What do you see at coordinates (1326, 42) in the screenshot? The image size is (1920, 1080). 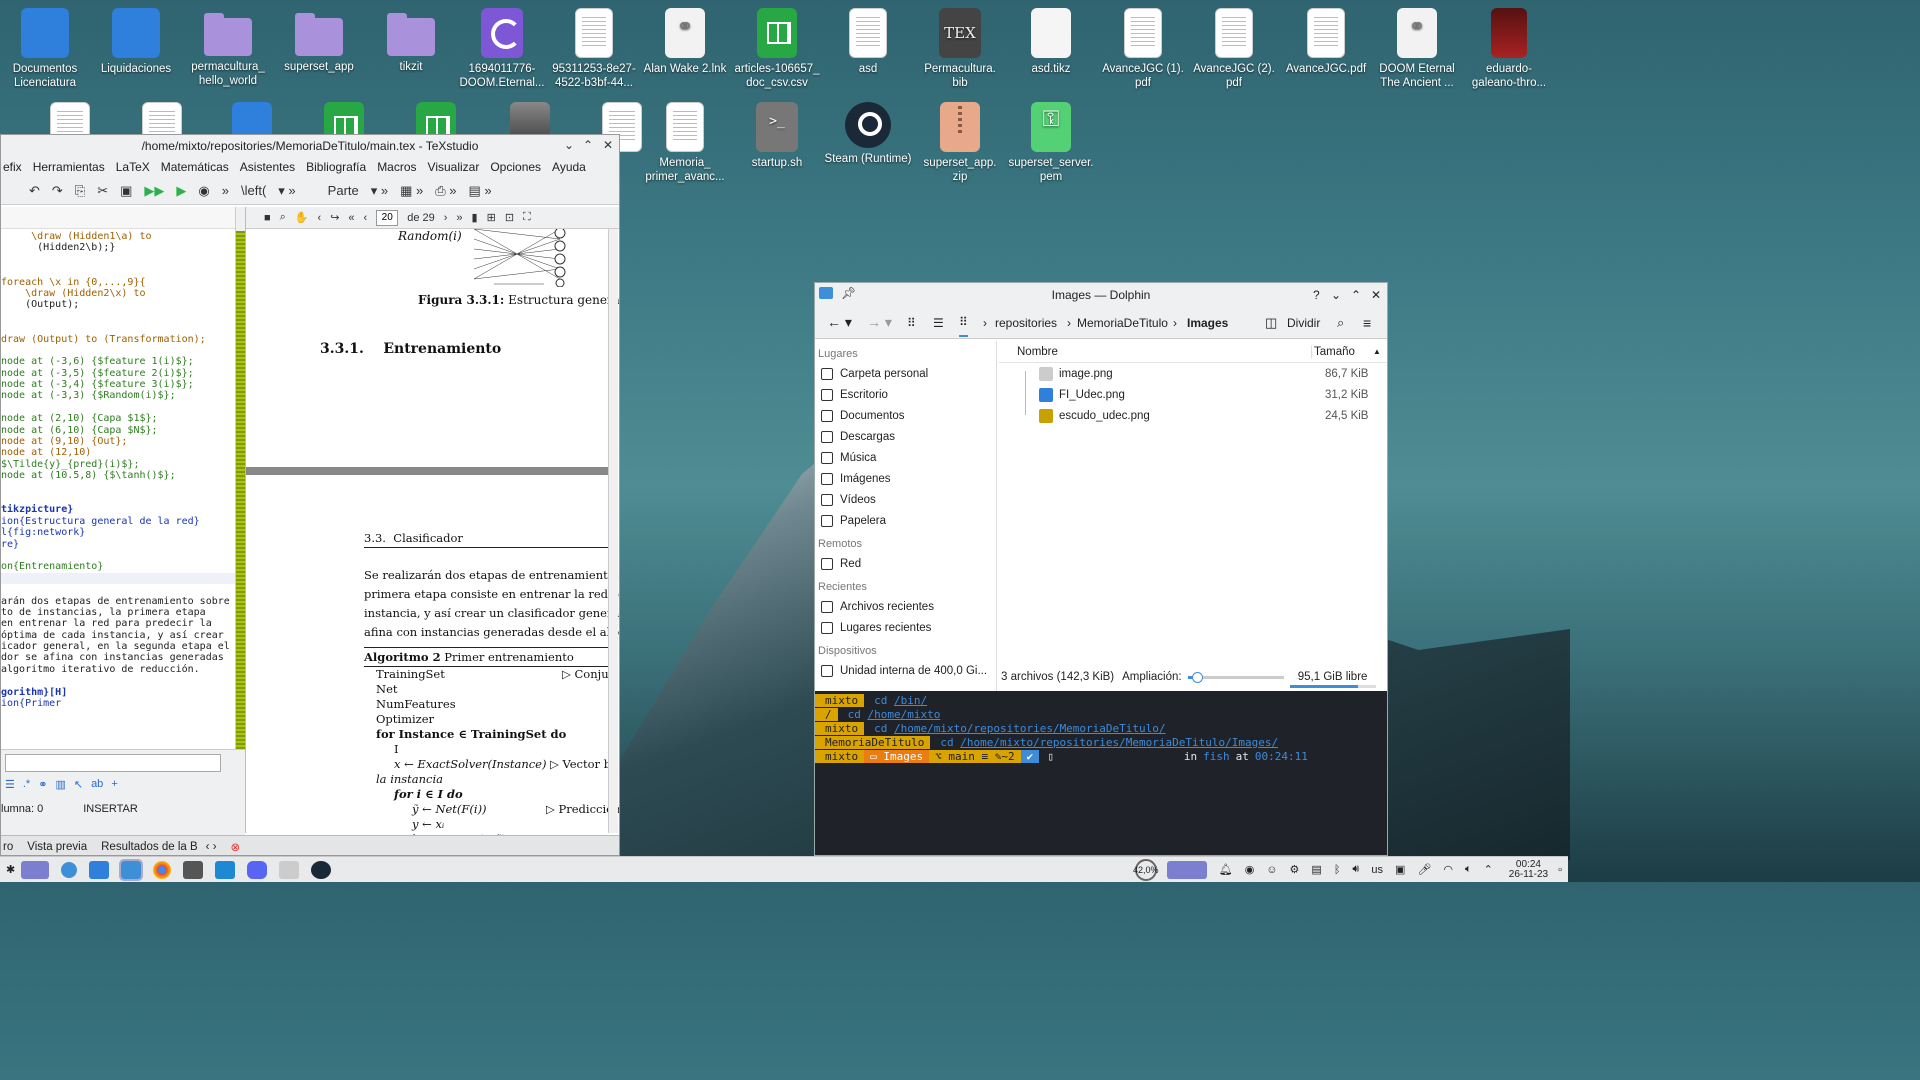 I see `desktop-icon: AvanceJGC.pdf` at bounding box center [1326, 42].